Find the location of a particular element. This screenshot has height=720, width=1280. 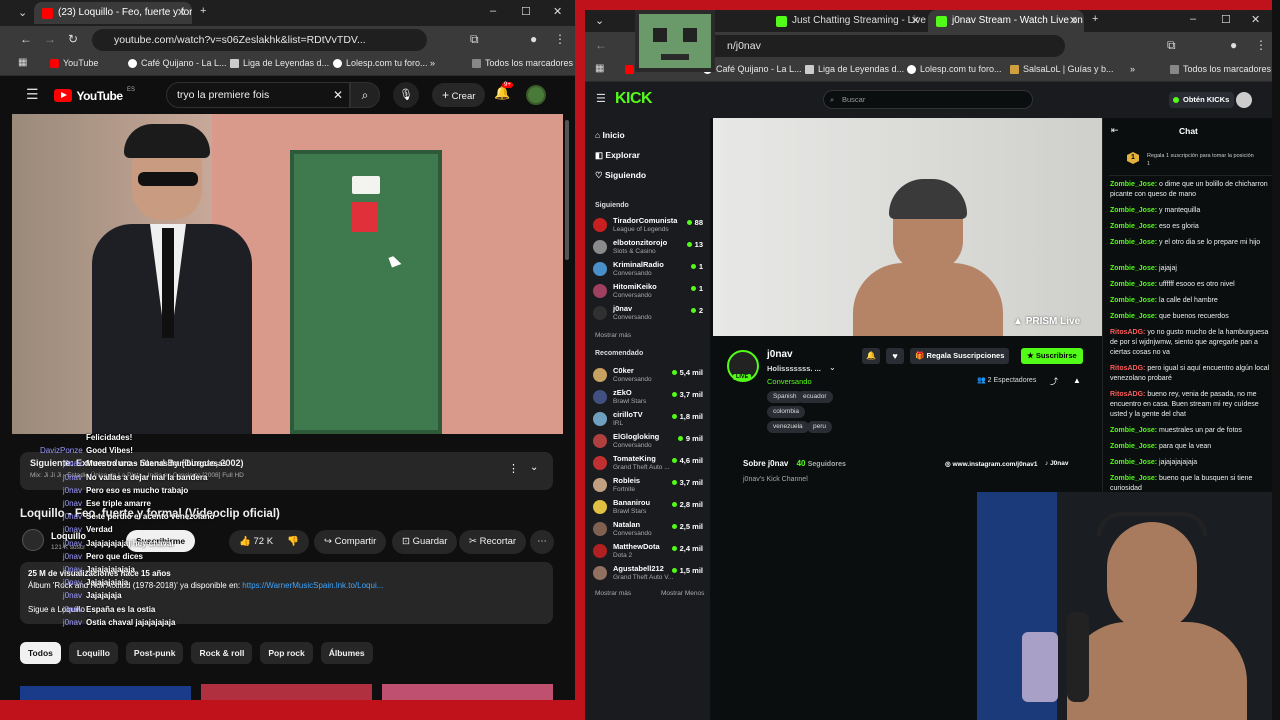

chip-0: Todos is located at coordinates (40, 653).